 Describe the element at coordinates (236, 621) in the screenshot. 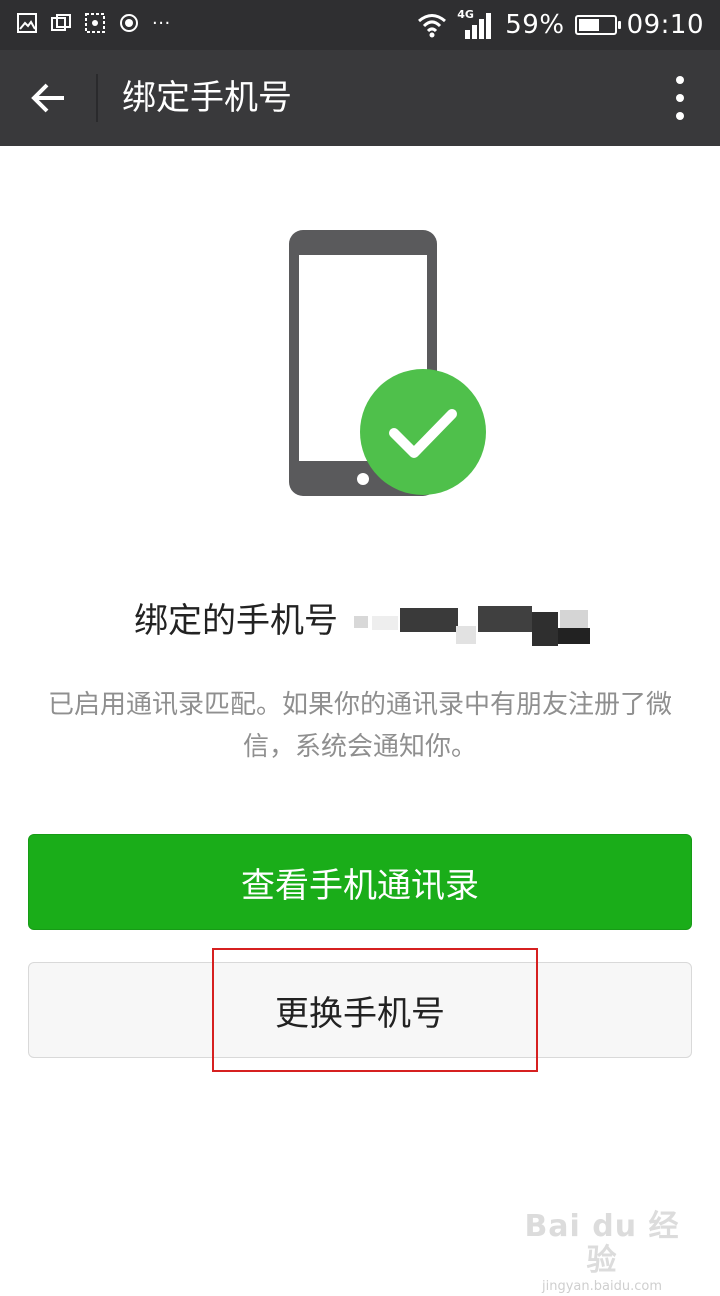

I see `bound-phone-label: 绑定的手机号` at that location.